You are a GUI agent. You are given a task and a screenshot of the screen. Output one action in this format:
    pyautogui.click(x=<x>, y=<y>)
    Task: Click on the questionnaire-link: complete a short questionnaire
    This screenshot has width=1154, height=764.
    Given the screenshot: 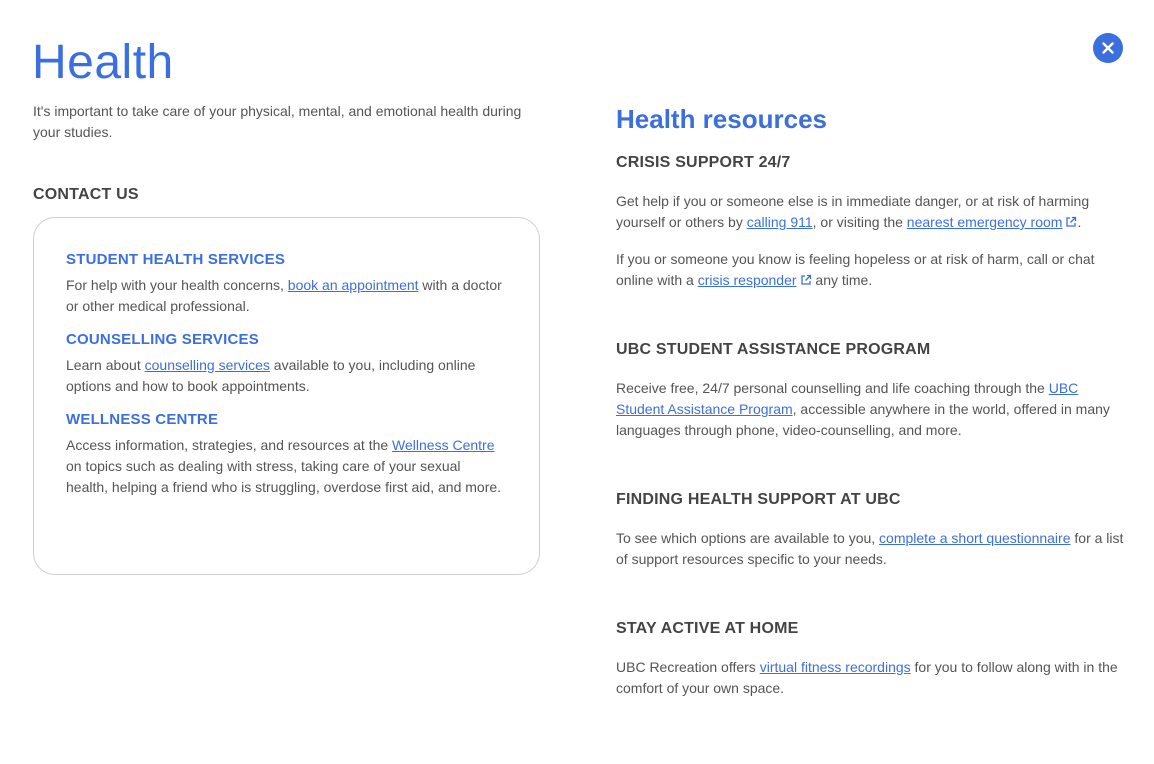 What is the action you would take?
    pyautogui.click(x=974, y=538)
    